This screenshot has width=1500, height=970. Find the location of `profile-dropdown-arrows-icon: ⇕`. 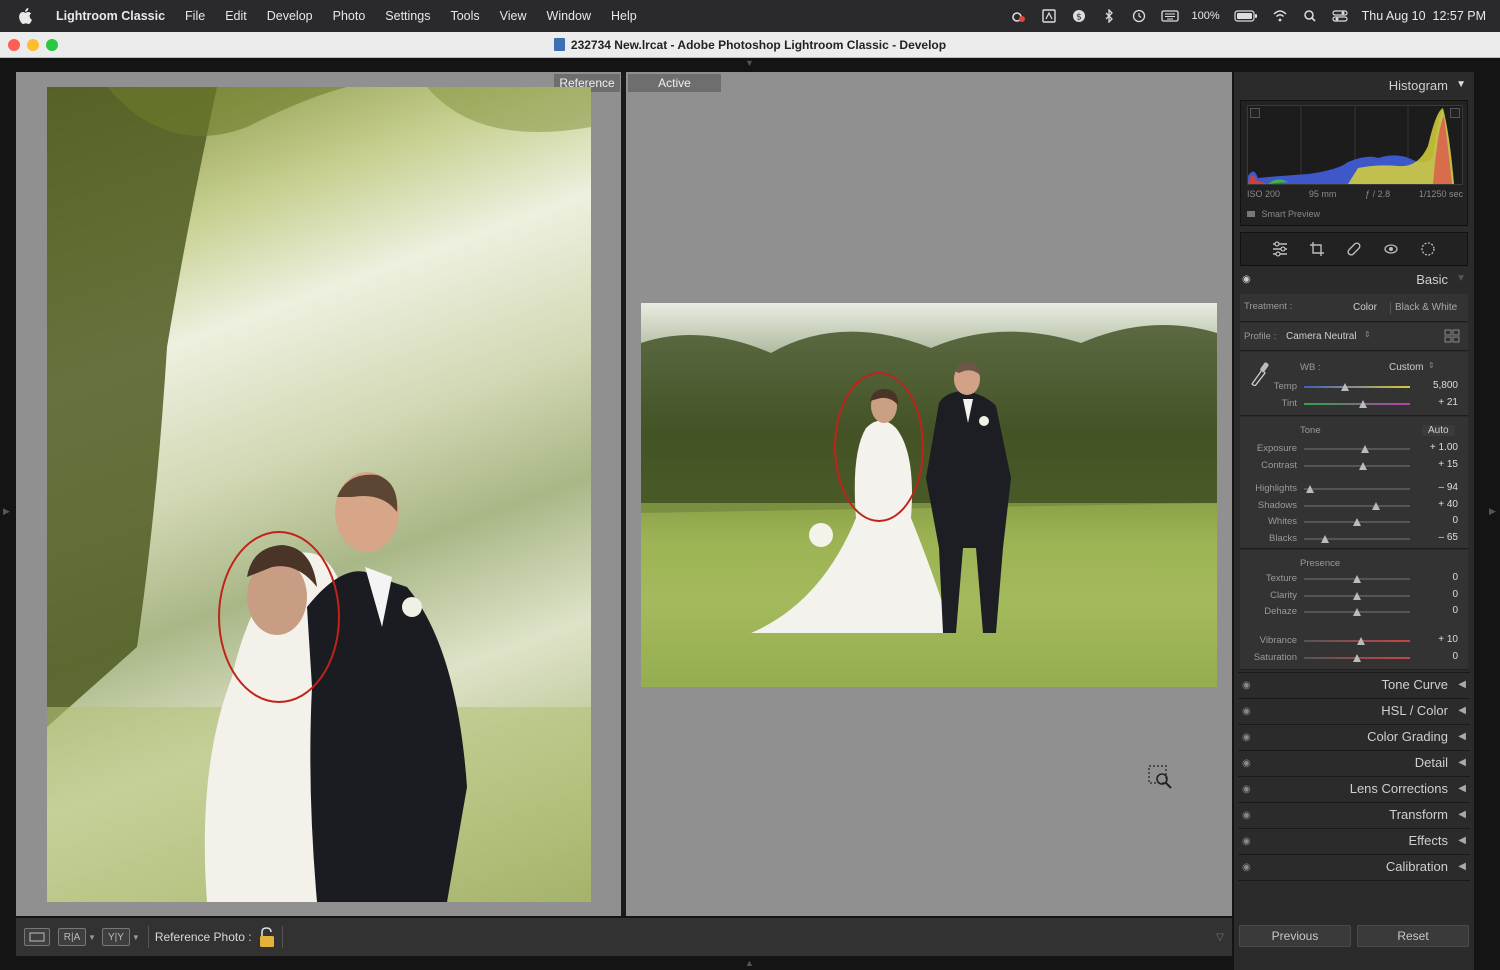

profile-dropdown-arrows-icon: ⇕ is located at coordinates (1367, 334).